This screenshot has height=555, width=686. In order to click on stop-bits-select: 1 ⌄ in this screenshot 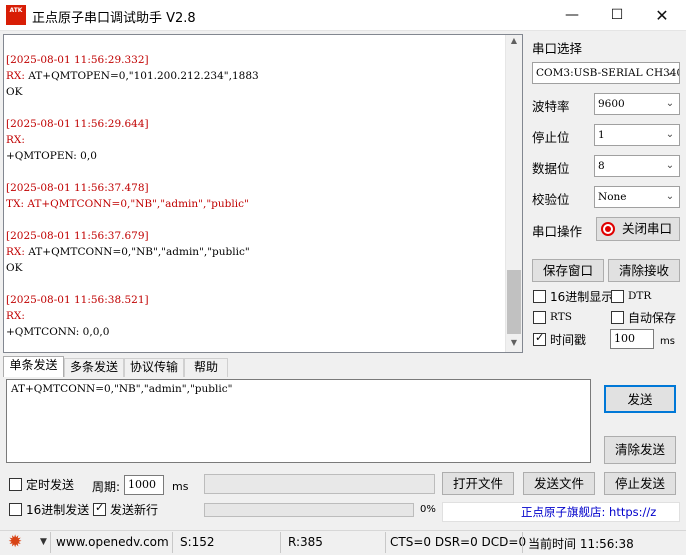, I will do `click(637, 135)`.